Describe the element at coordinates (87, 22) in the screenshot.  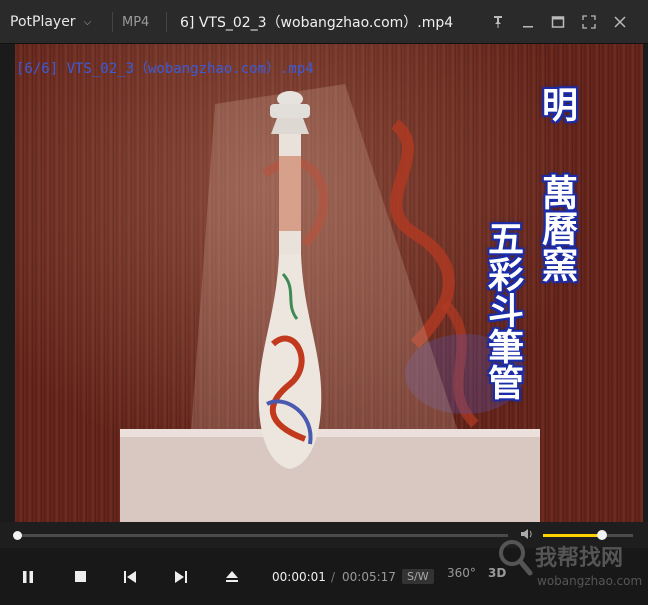
I see `chevron-down-icon: ⌵` at that location.